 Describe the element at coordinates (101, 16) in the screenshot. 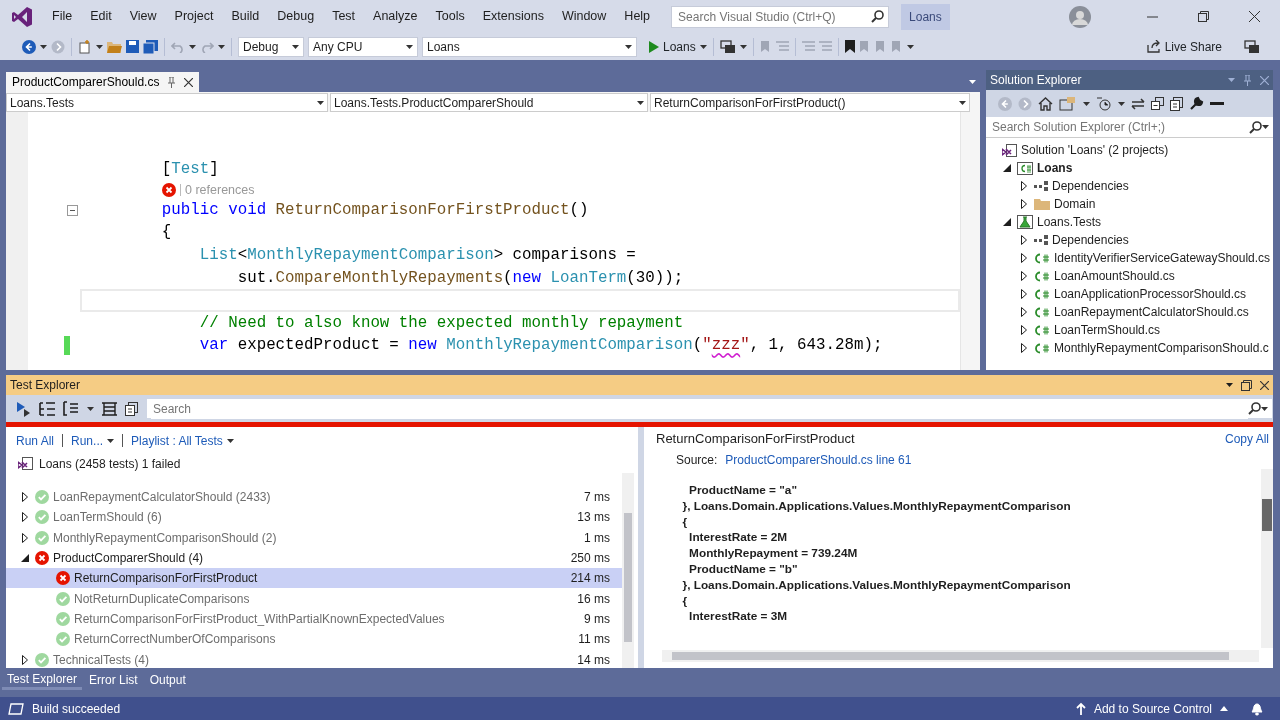

I see `menu-item: Edit` at that location.